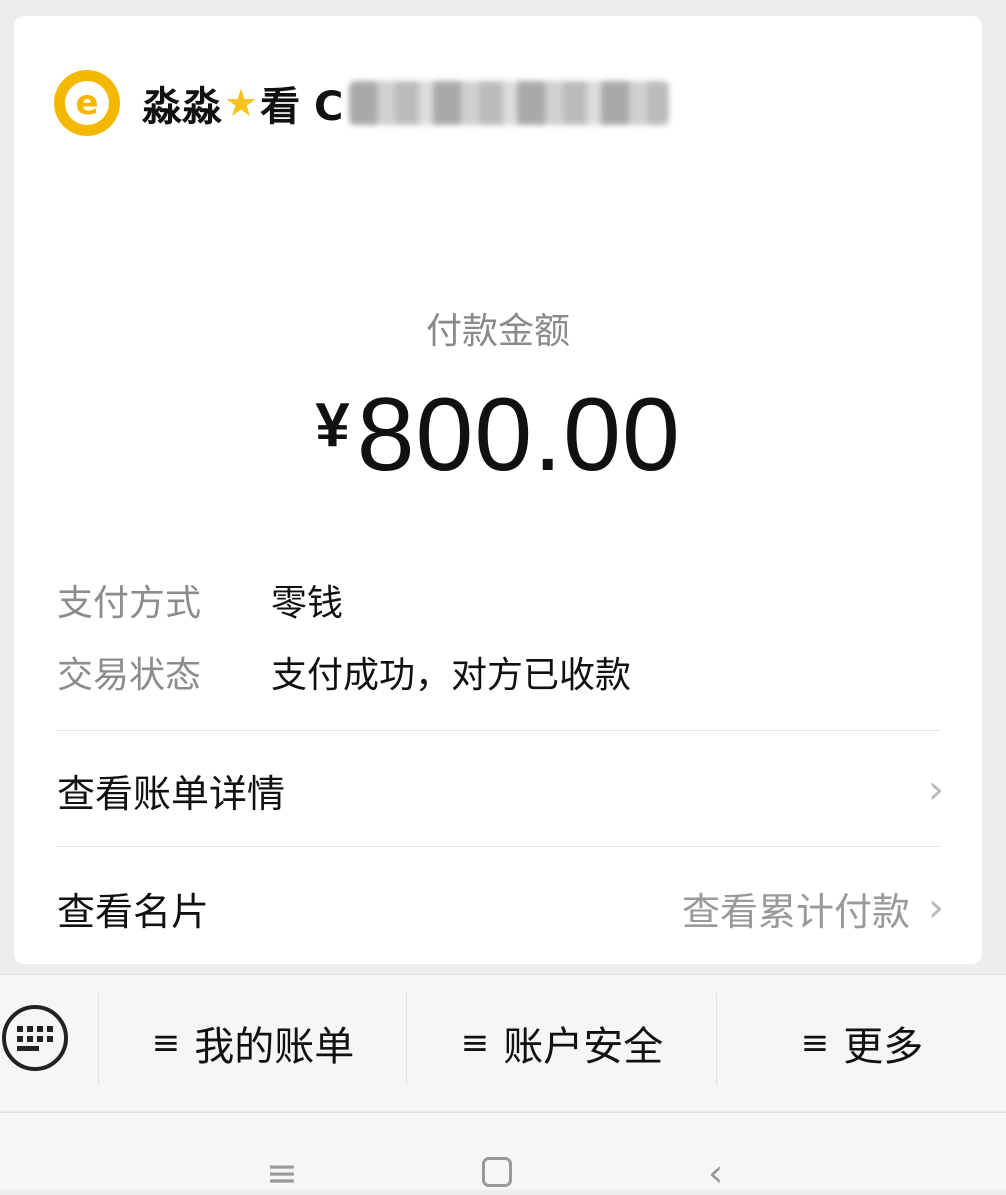 The height and width of the screenshot is (1195, 1006). What do you see at coordinates (274, 1047) in the screenshot?
I see `my-bills-label: 我的账单` at bounding box center [274, 1047].